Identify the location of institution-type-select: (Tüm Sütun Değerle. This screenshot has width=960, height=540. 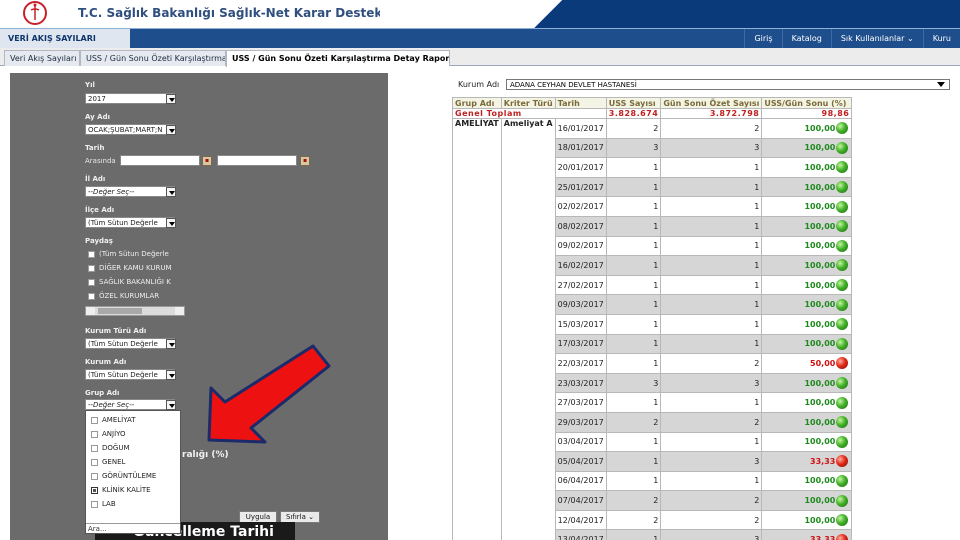
(130, 343).